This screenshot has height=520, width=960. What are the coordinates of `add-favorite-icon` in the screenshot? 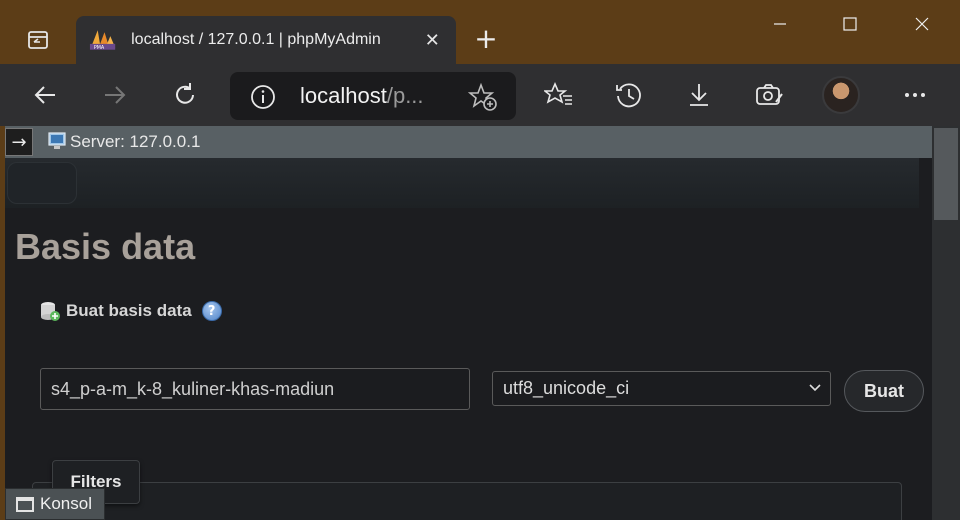 It's located at (483, 97).